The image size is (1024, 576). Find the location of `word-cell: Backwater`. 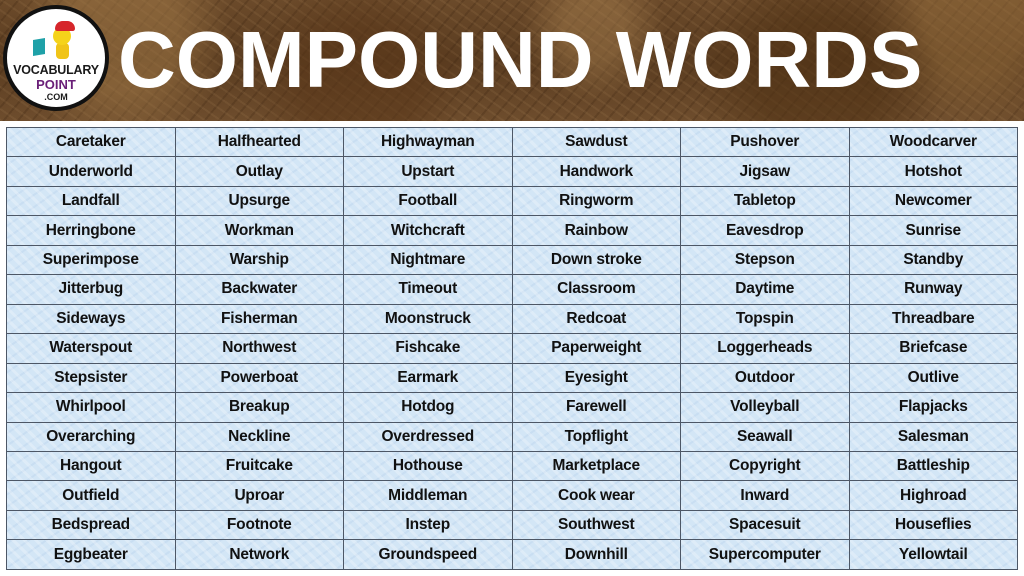

word-cell: Backwater is located at coordinates (259, 289).